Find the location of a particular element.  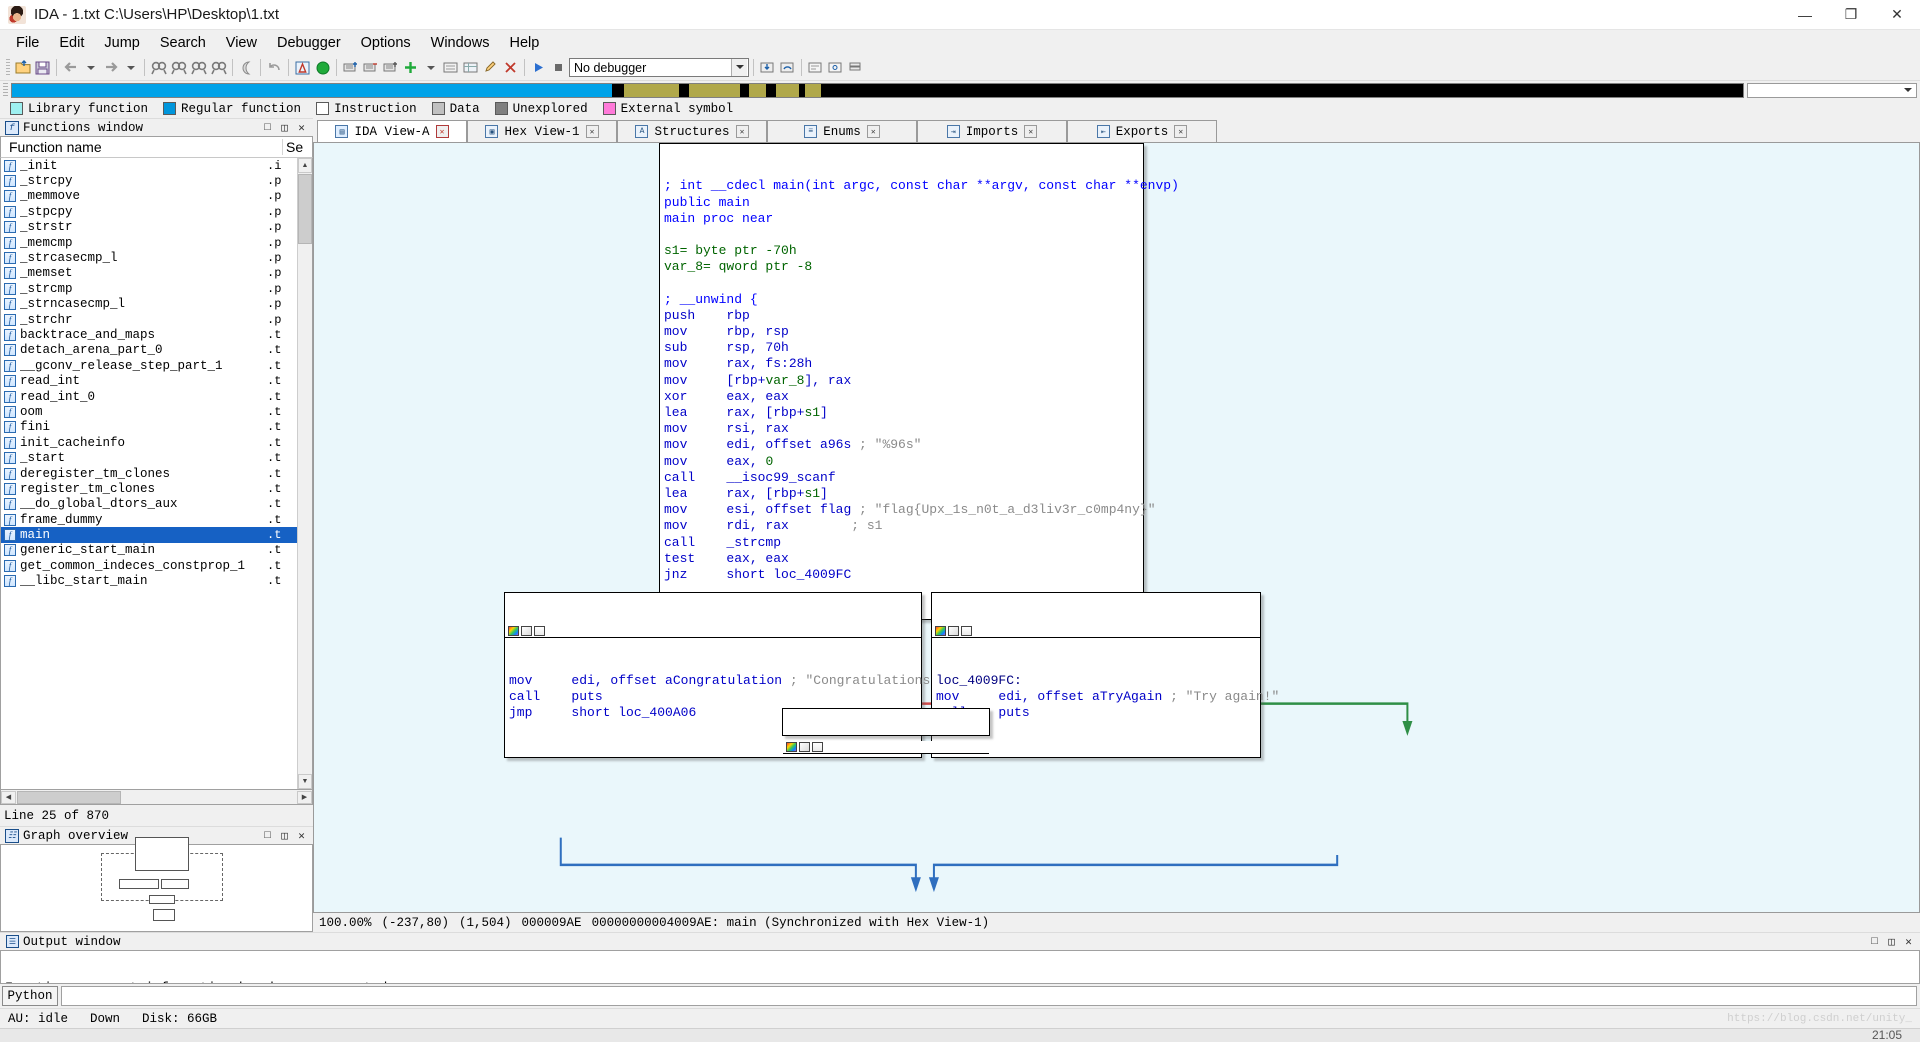

navigation-band is located at coordinates (877, 90).